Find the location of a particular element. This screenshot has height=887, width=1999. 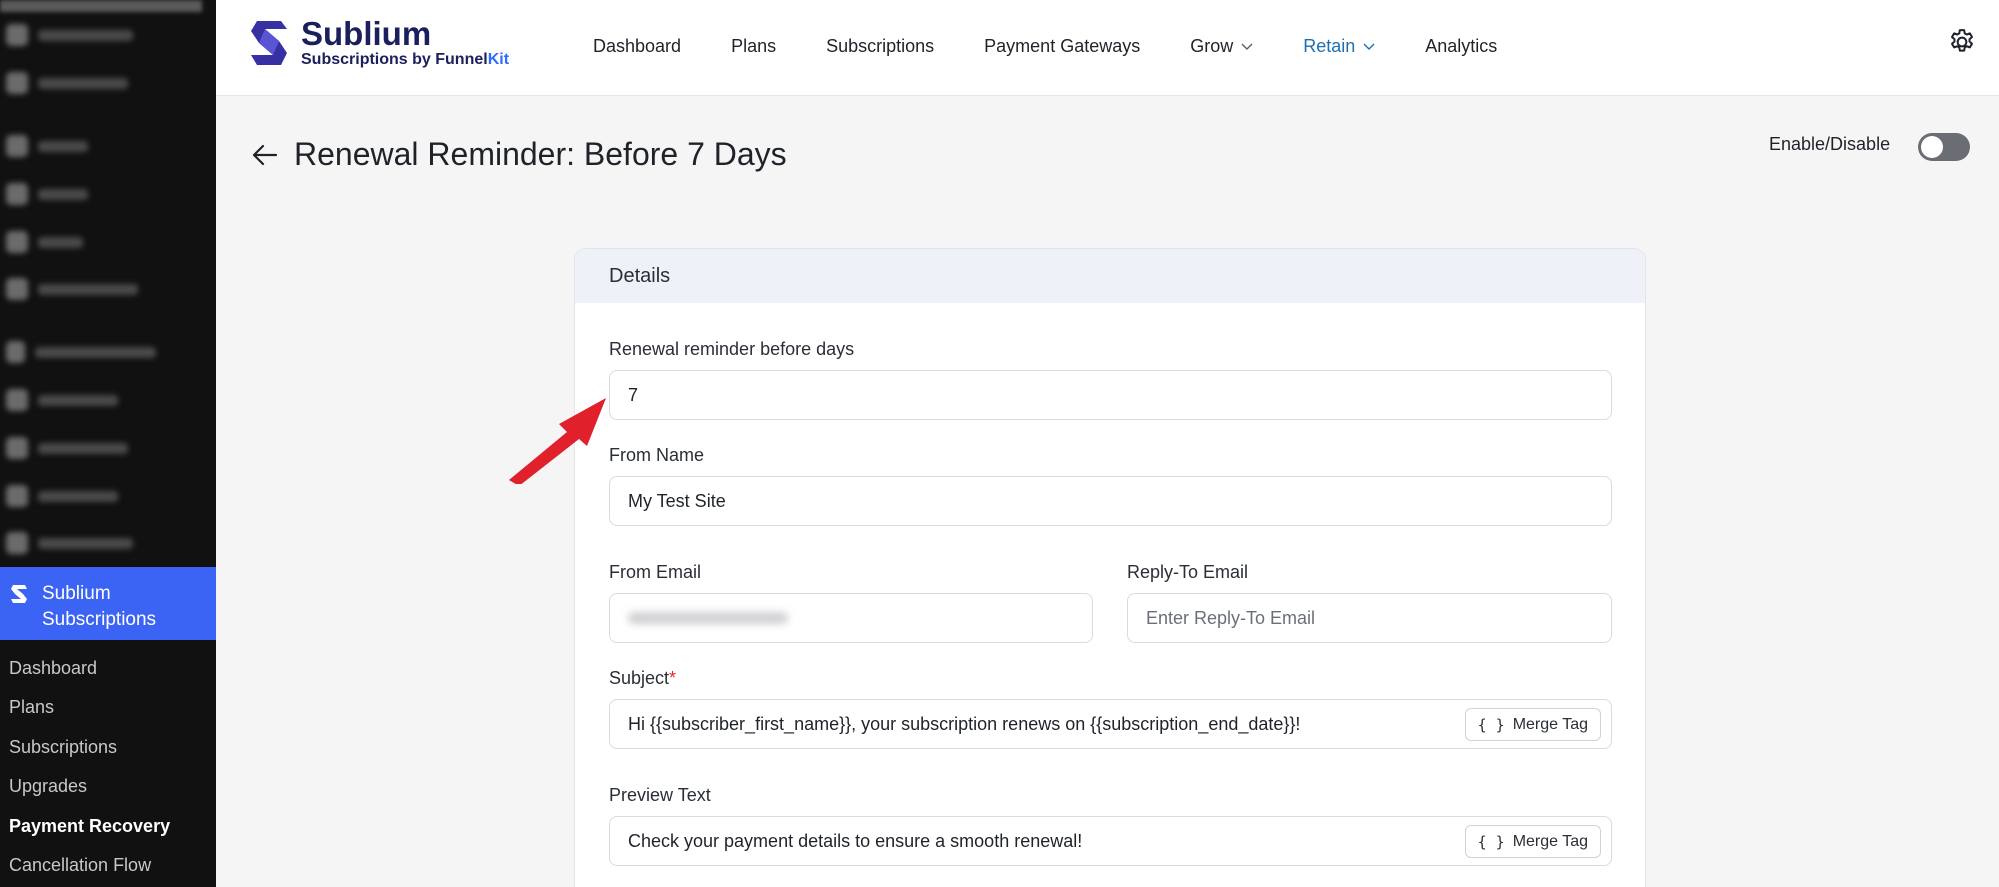

toggle-knob is located at coordinates (1932, 147).